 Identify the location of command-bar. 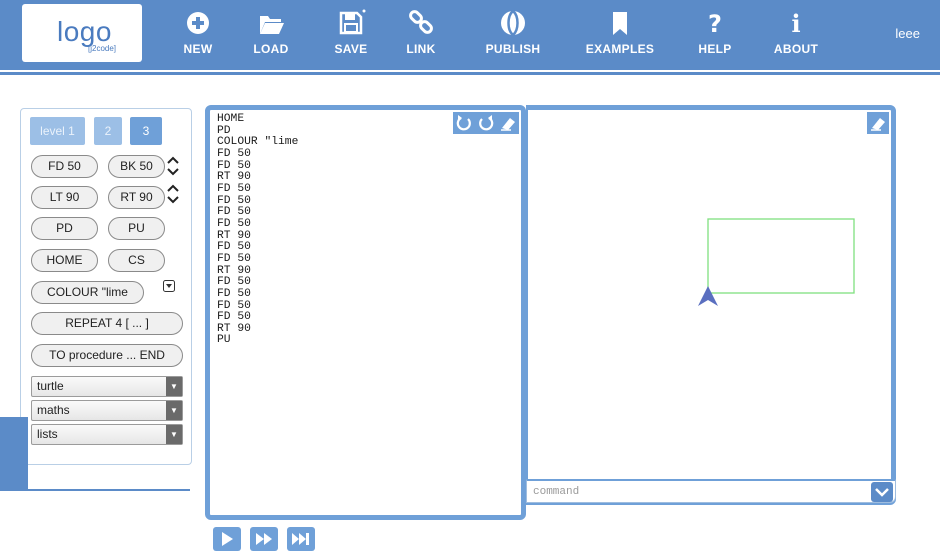
(711, 491).